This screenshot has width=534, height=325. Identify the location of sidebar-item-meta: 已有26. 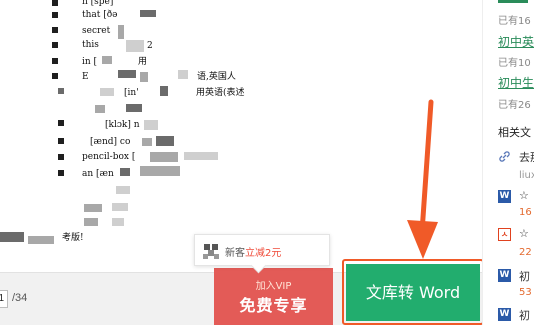
(514, 105).